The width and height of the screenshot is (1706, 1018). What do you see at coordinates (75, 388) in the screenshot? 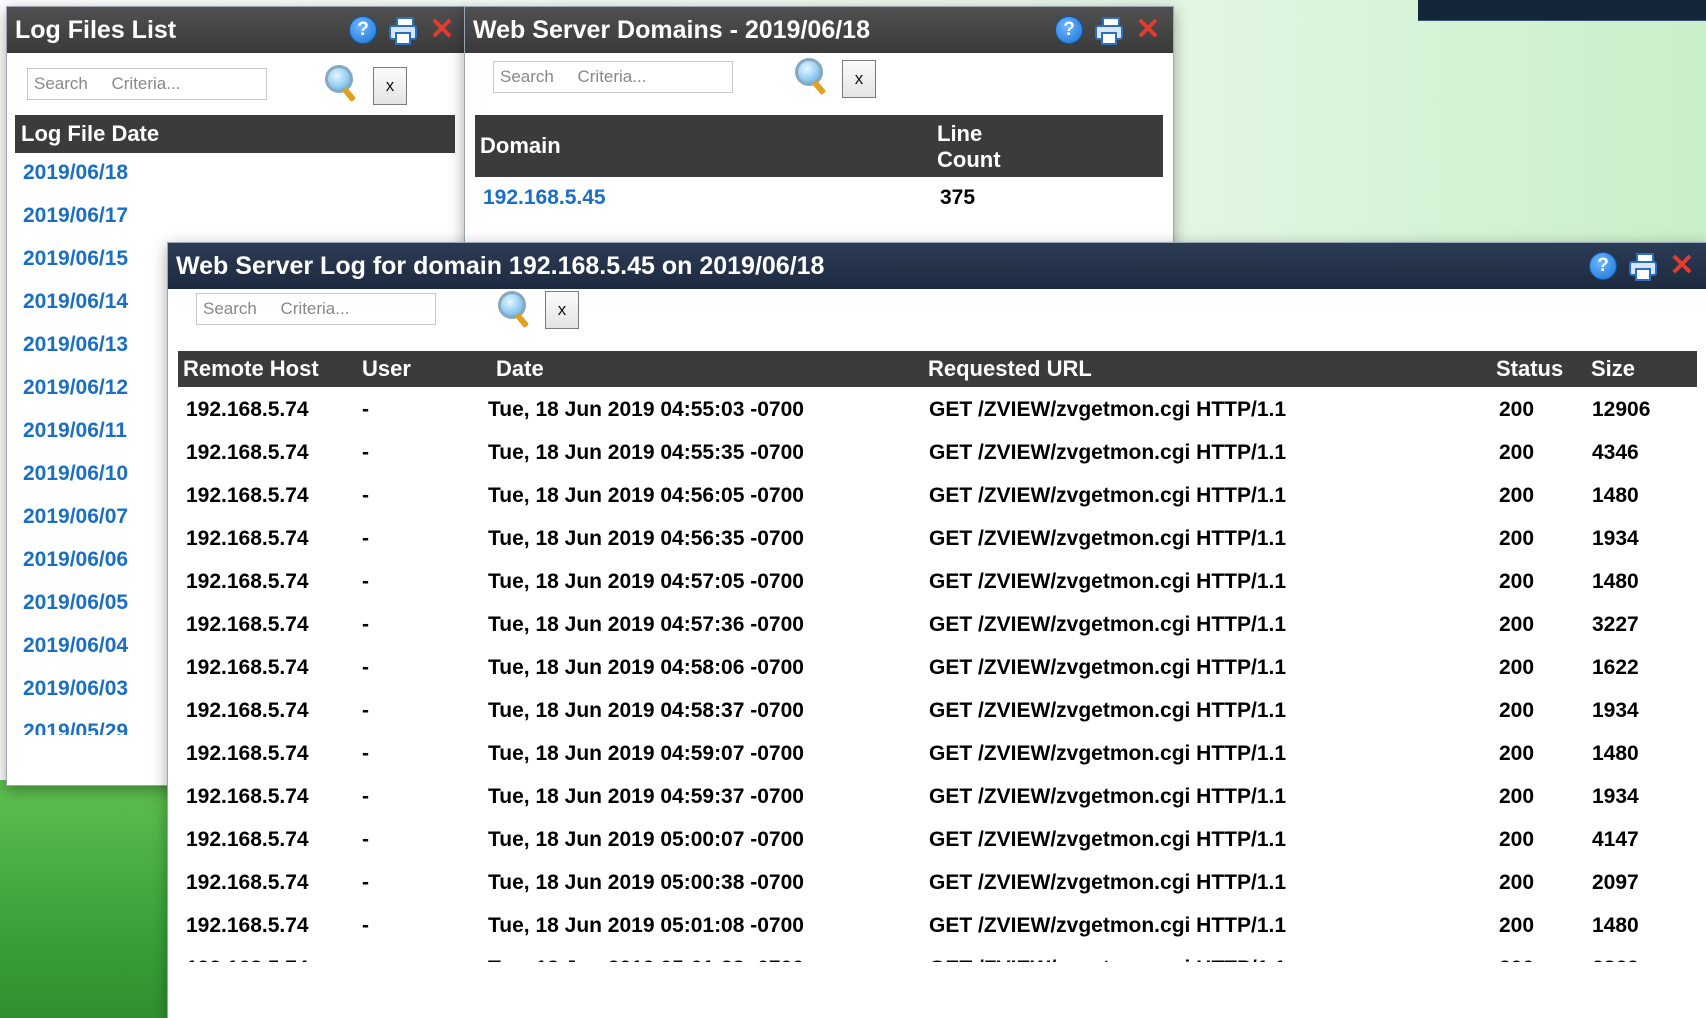
I see `log-file-date-link: 2019/06/12` at bounding box center [75, 388].